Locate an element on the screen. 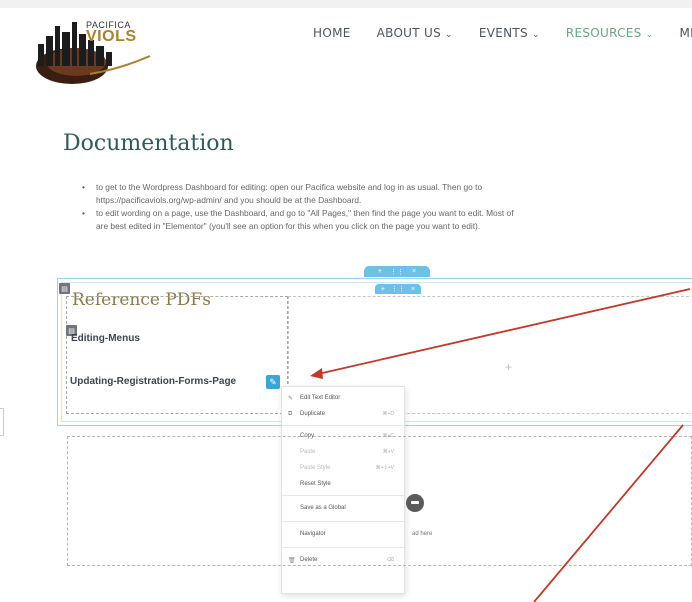  page-title: Documentation is located at coordinates (148, 143).